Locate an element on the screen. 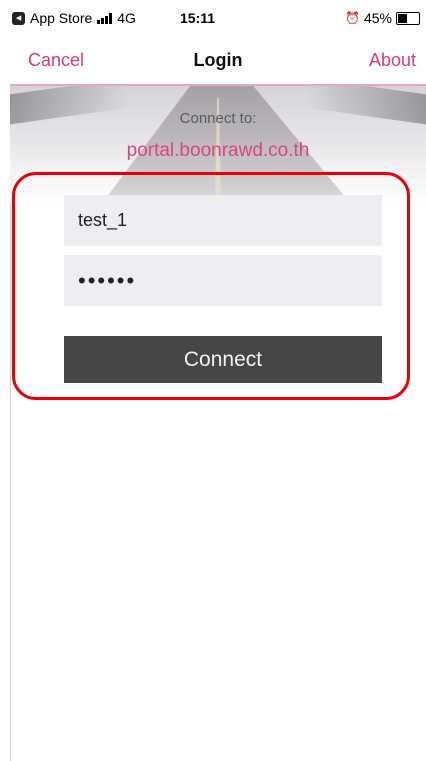 The height and width of the screenshot is (761, 426). back-to-app-icon: ◂ is located at coordinates (18, 18).